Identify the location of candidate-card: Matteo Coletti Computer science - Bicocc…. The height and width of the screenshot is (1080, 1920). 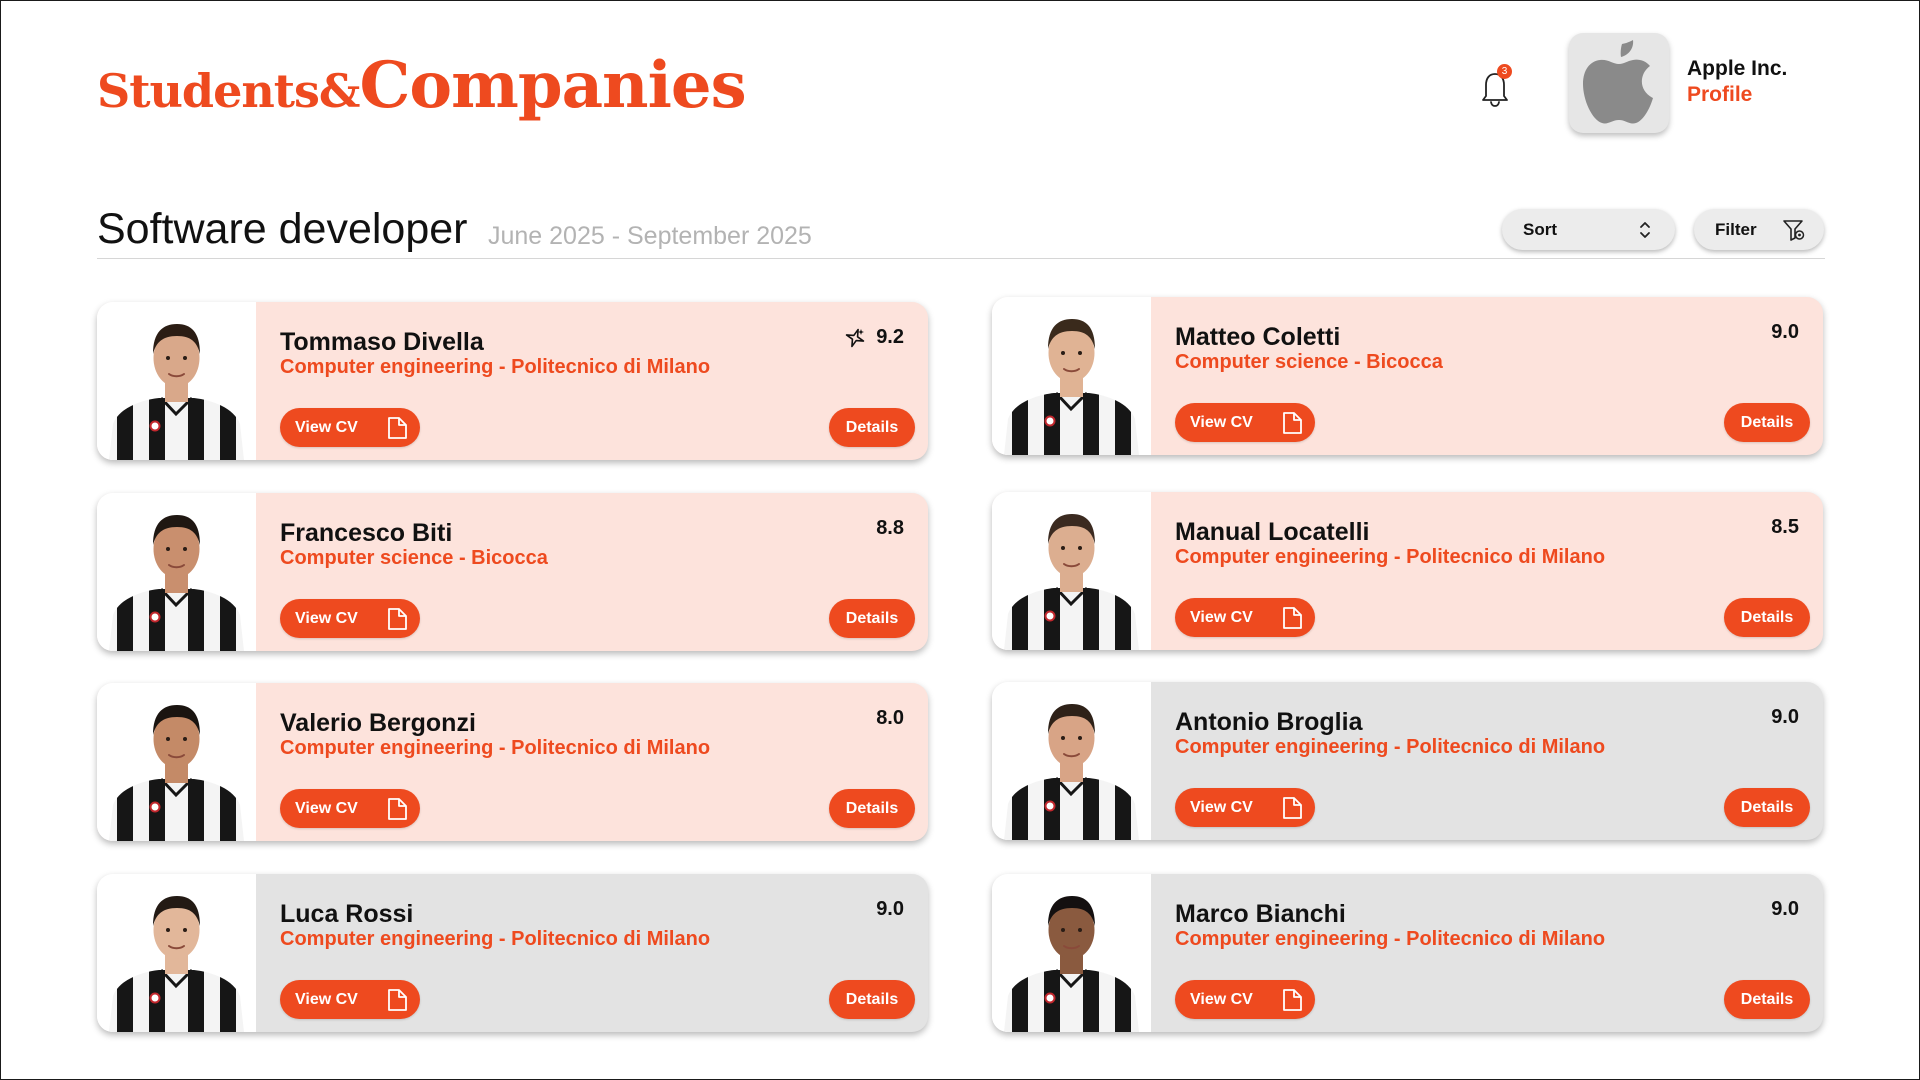
(1407, 376).